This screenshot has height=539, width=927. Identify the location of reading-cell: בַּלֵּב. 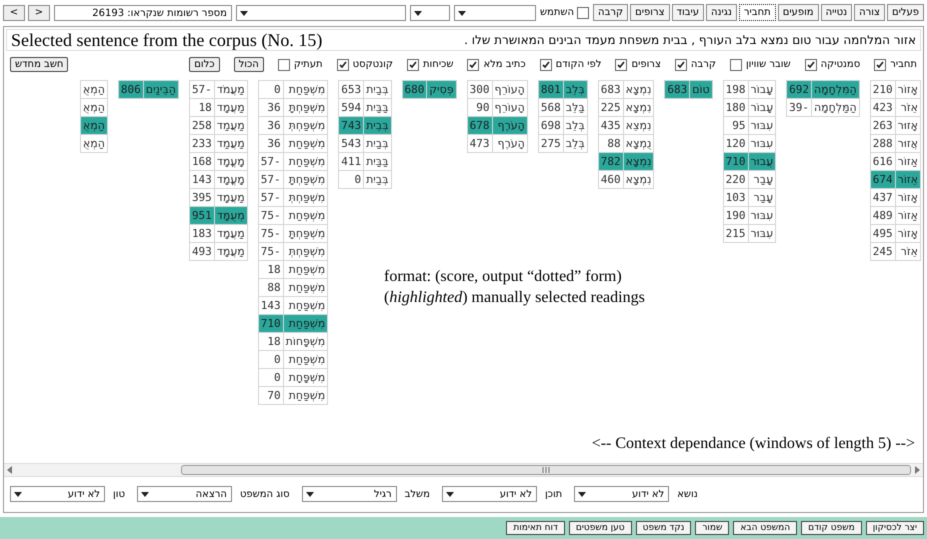
(575, 107).